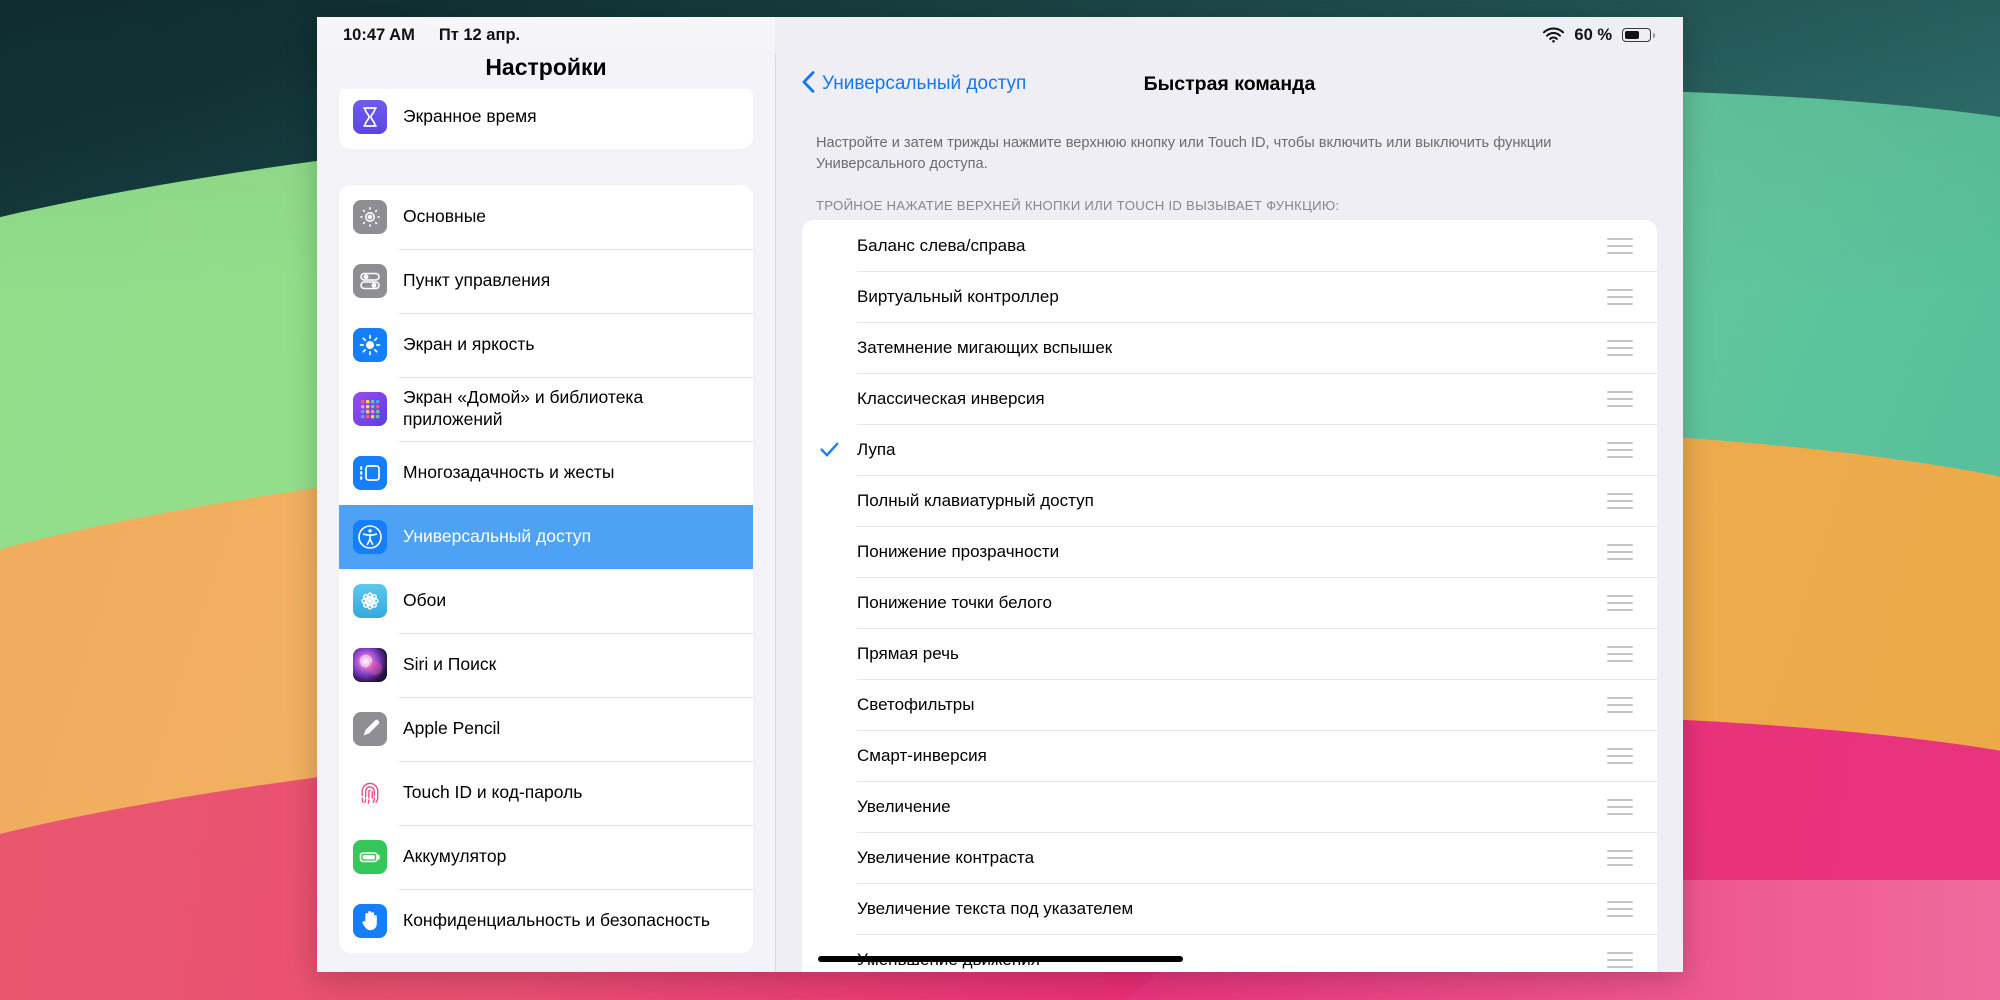 The width and height of the screenshot is (2000, 1000). I want to click on shortcut-option-row: Смарт-инверсия, so click(1229, 755).